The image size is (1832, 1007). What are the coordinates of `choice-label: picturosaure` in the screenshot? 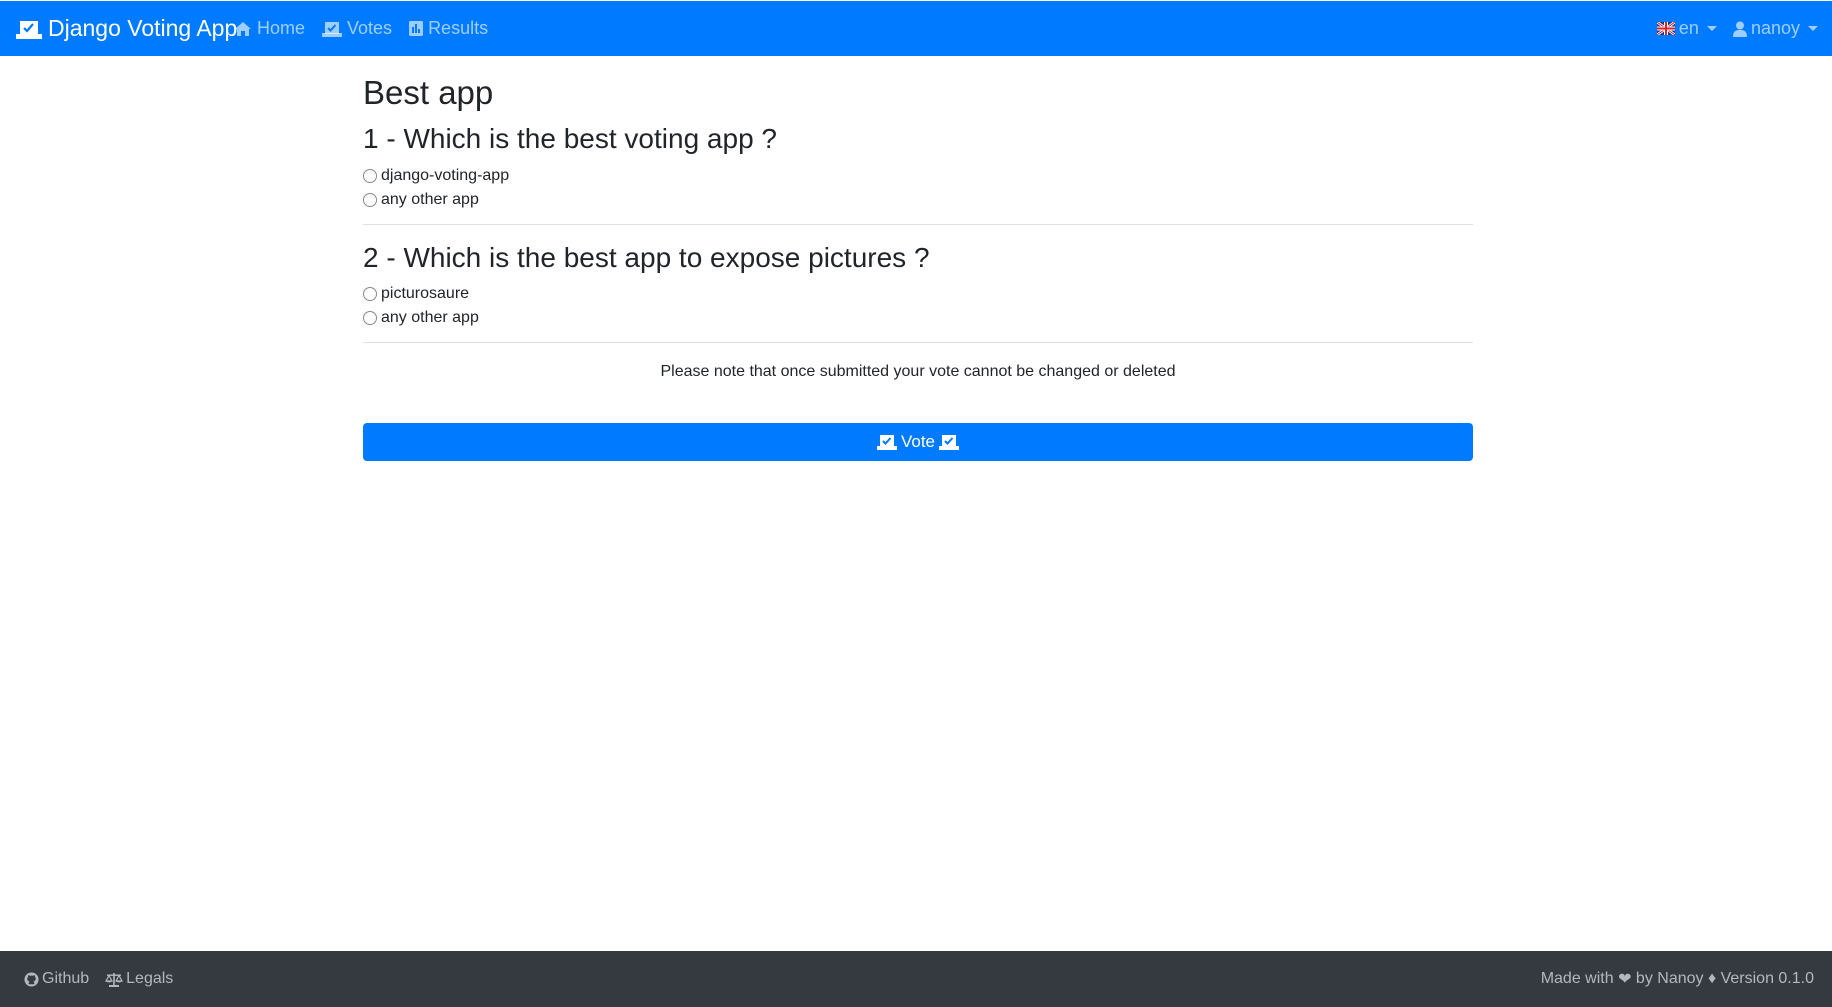 It's located at (425, 294).